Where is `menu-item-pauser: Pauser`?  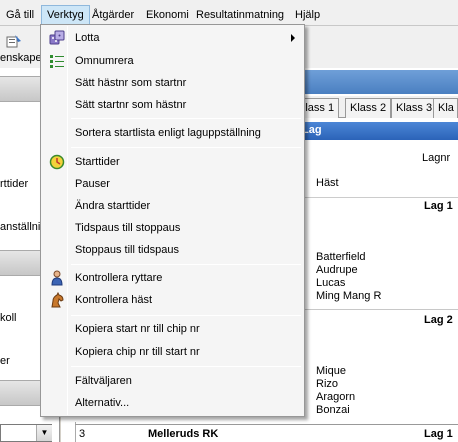 menu-item-pauser: Pauser is located at coordinates (172, 184).